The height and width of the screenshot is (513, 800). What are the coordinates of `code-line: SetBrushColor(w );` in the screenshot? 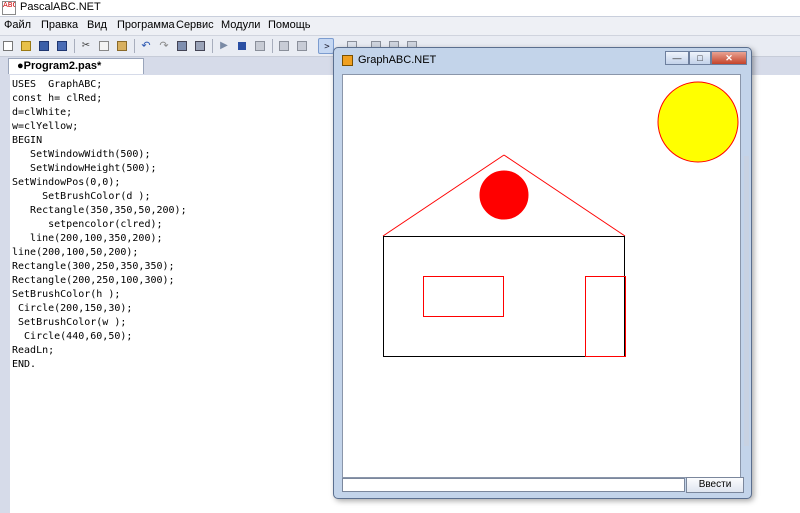 It's located at (69, 322).